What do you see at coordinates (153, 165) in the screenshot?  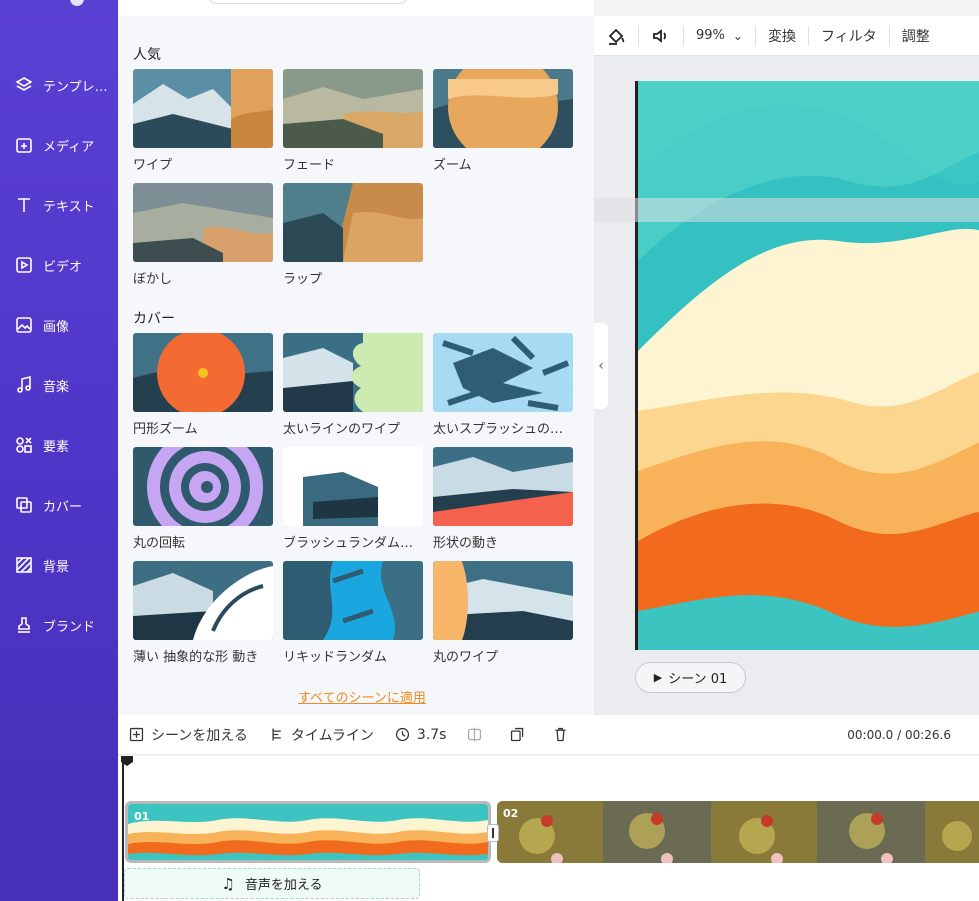 I see `transition-label: ワイプ` at bounding box center [153, 165].